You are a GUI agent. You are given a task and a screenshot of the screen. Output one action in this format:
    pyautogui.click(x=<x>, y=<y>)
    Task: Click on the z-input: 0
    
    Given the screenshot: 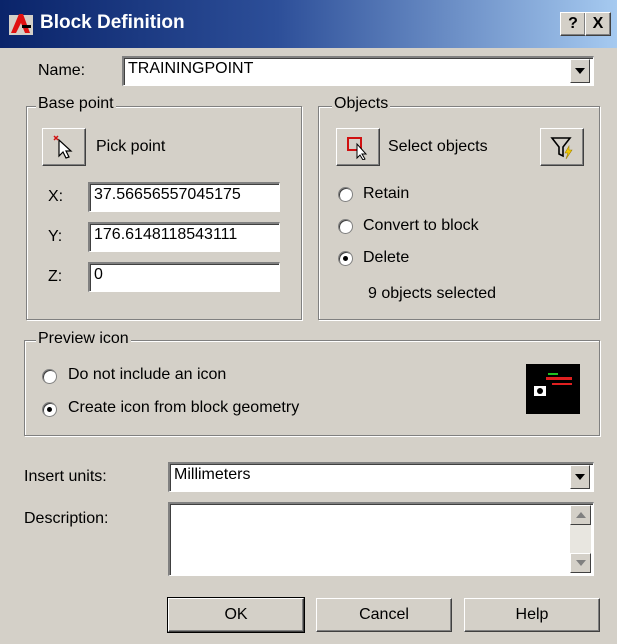 What is the action you would take?
    pyautogui.click(x=184, y=277)
    